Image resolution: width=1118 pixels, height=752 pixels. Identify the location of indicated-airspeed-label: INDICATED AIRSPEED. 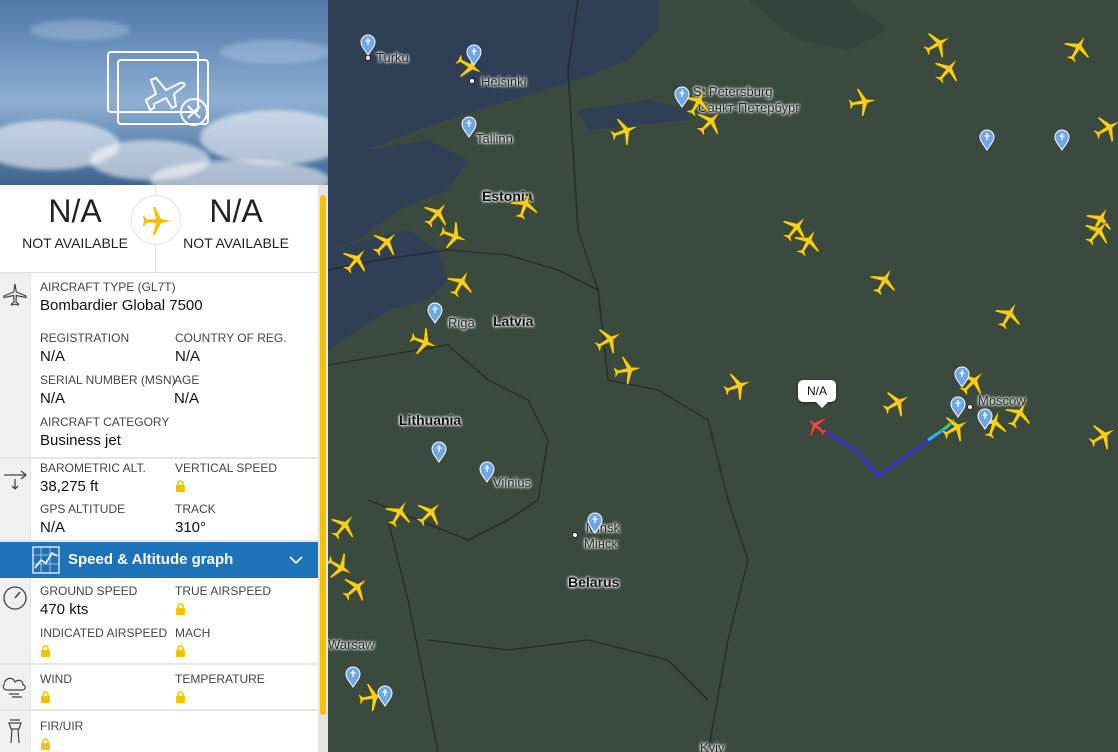
(104, 633).